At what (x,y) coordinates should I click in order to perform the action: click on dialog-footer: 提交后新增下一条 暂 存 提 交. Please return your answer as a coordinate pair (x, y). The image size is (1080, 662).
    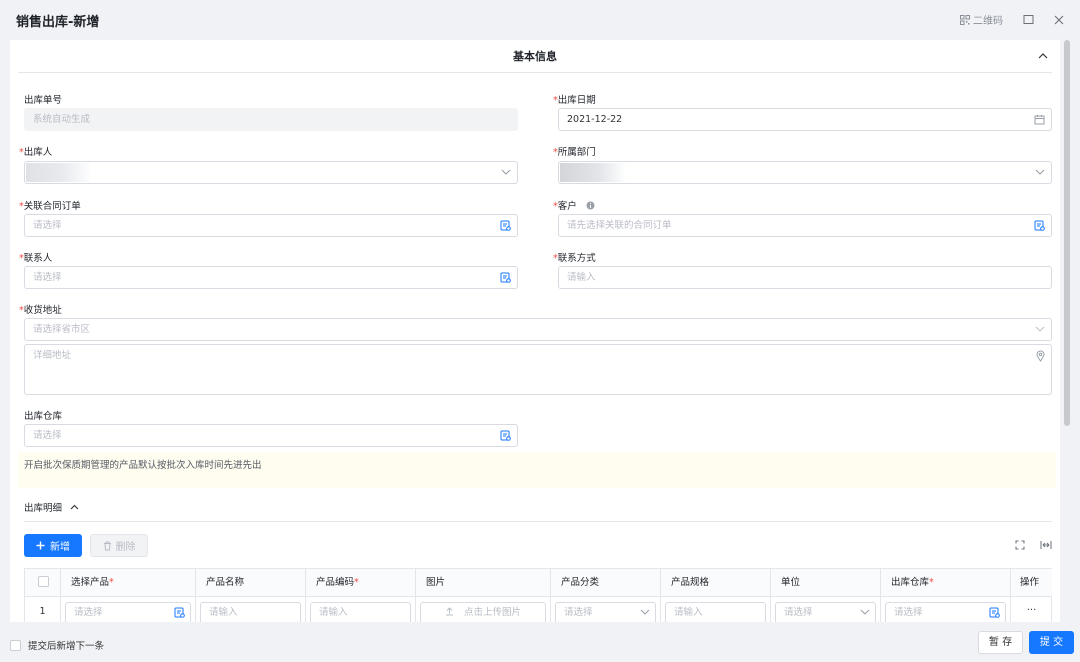
    Looking at the image, I should click on (540, 643).